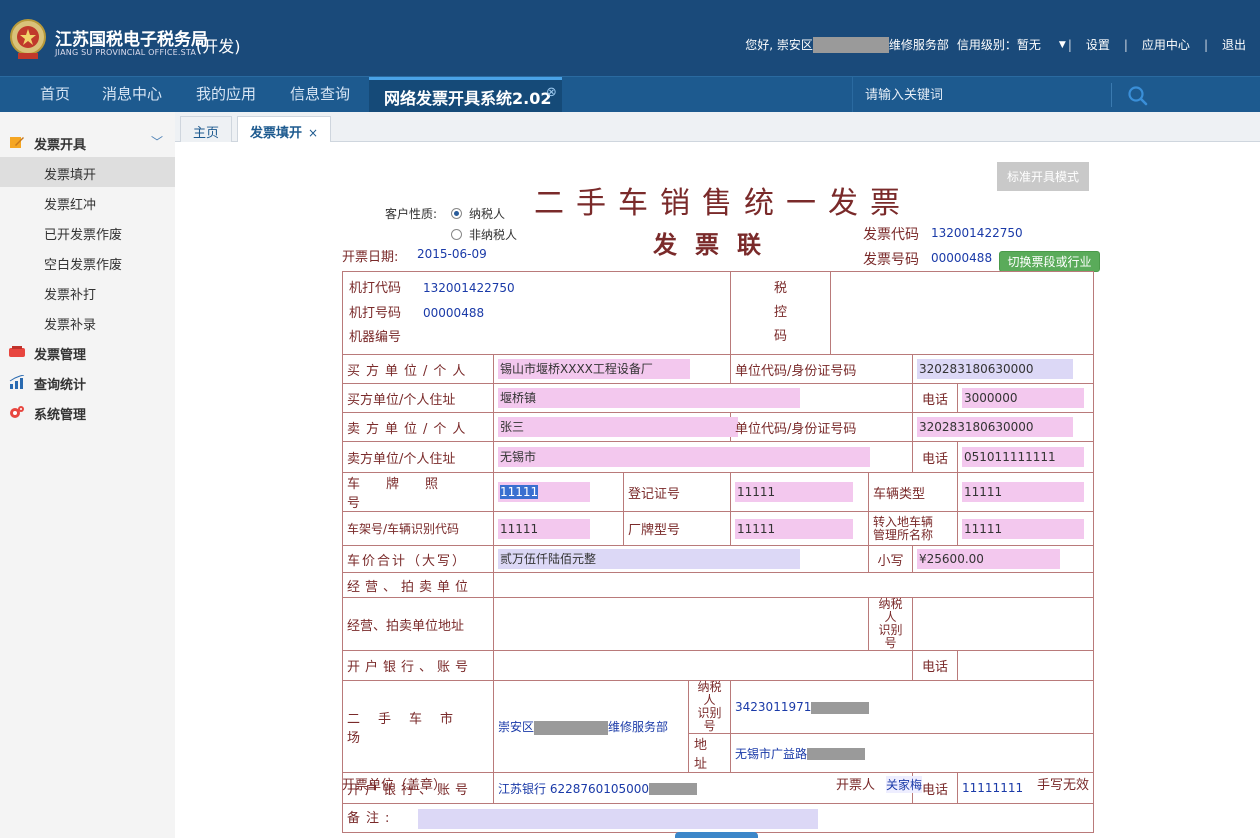 Image resolution: width=1260 pixels, height=838 pixels. What do you see at coordinates (157, 141) in the screenshot?
I see `chevron-down-icon: ﹀` at bounding box center [157, 141].